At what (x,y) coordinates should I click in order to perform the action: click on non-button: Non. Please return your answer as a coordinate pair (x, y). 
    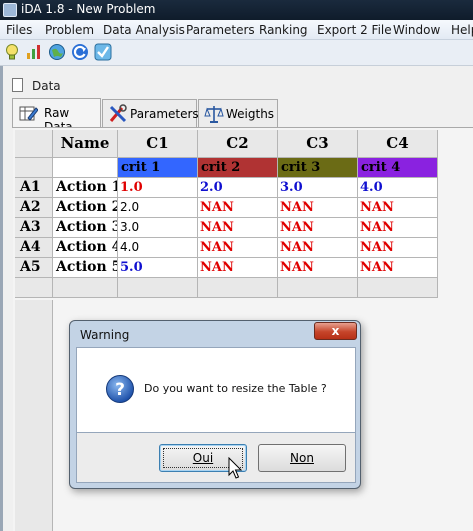
    Looking at the image, I should click on (302, 458).